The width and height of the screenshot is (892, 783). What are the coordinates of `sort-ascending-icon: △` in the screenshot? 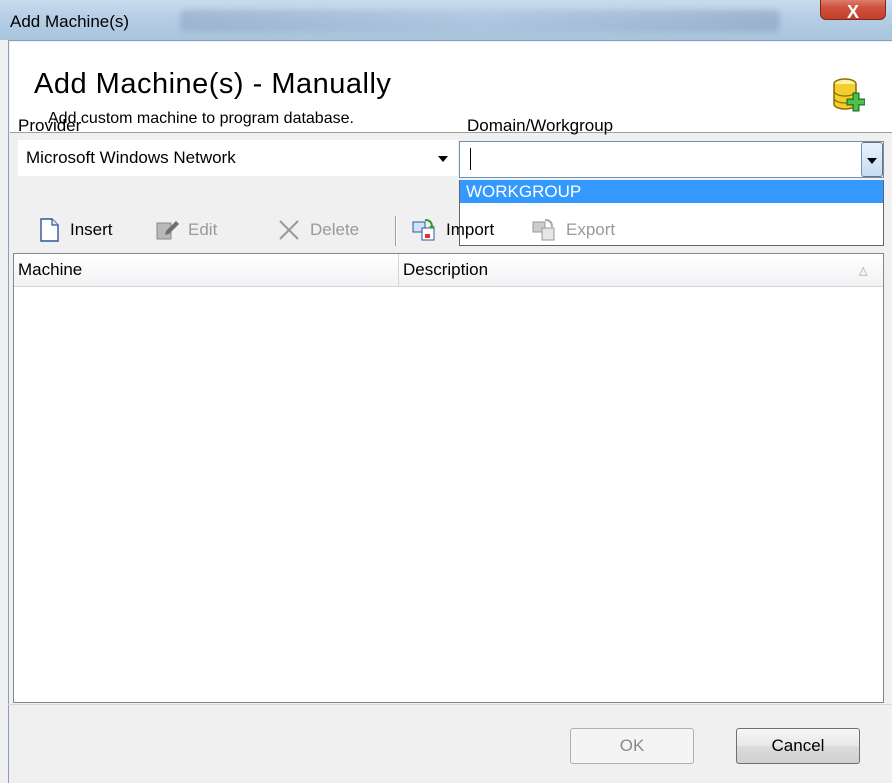 It's located at (863, 271).